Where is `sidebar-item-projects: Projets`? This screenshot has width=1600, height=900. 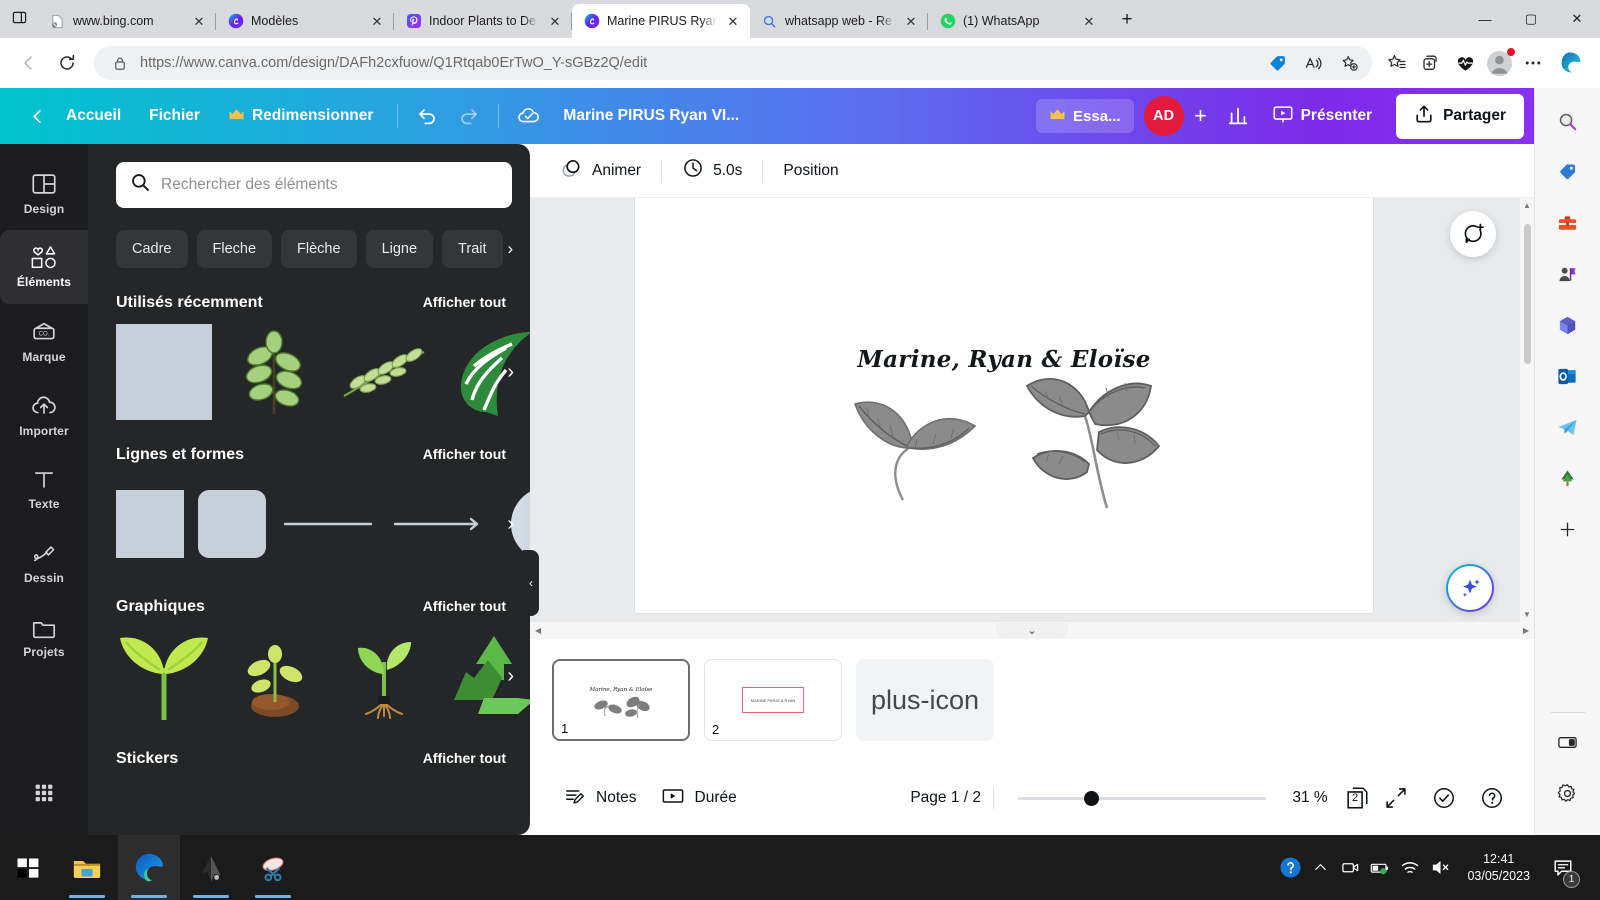
sidebar-item-projects: Projets is located at coordinates (44, 637).